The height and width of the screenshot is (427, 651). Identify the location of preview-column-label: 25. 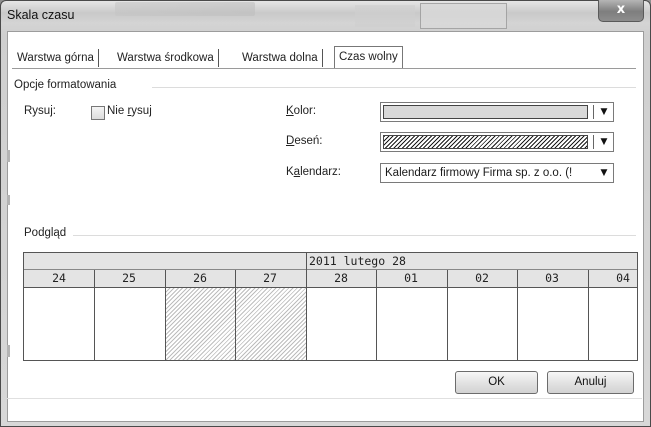
(129, 278).